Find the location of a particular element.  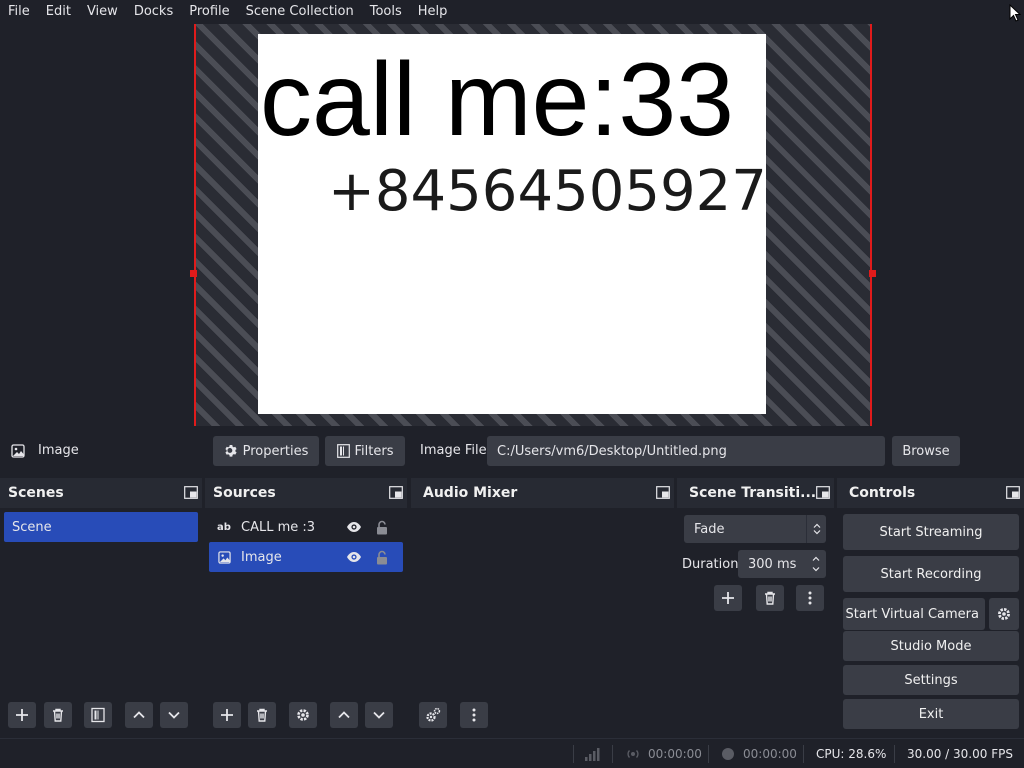

controls-dock-header: Controls is located at coordinates (930, 493).